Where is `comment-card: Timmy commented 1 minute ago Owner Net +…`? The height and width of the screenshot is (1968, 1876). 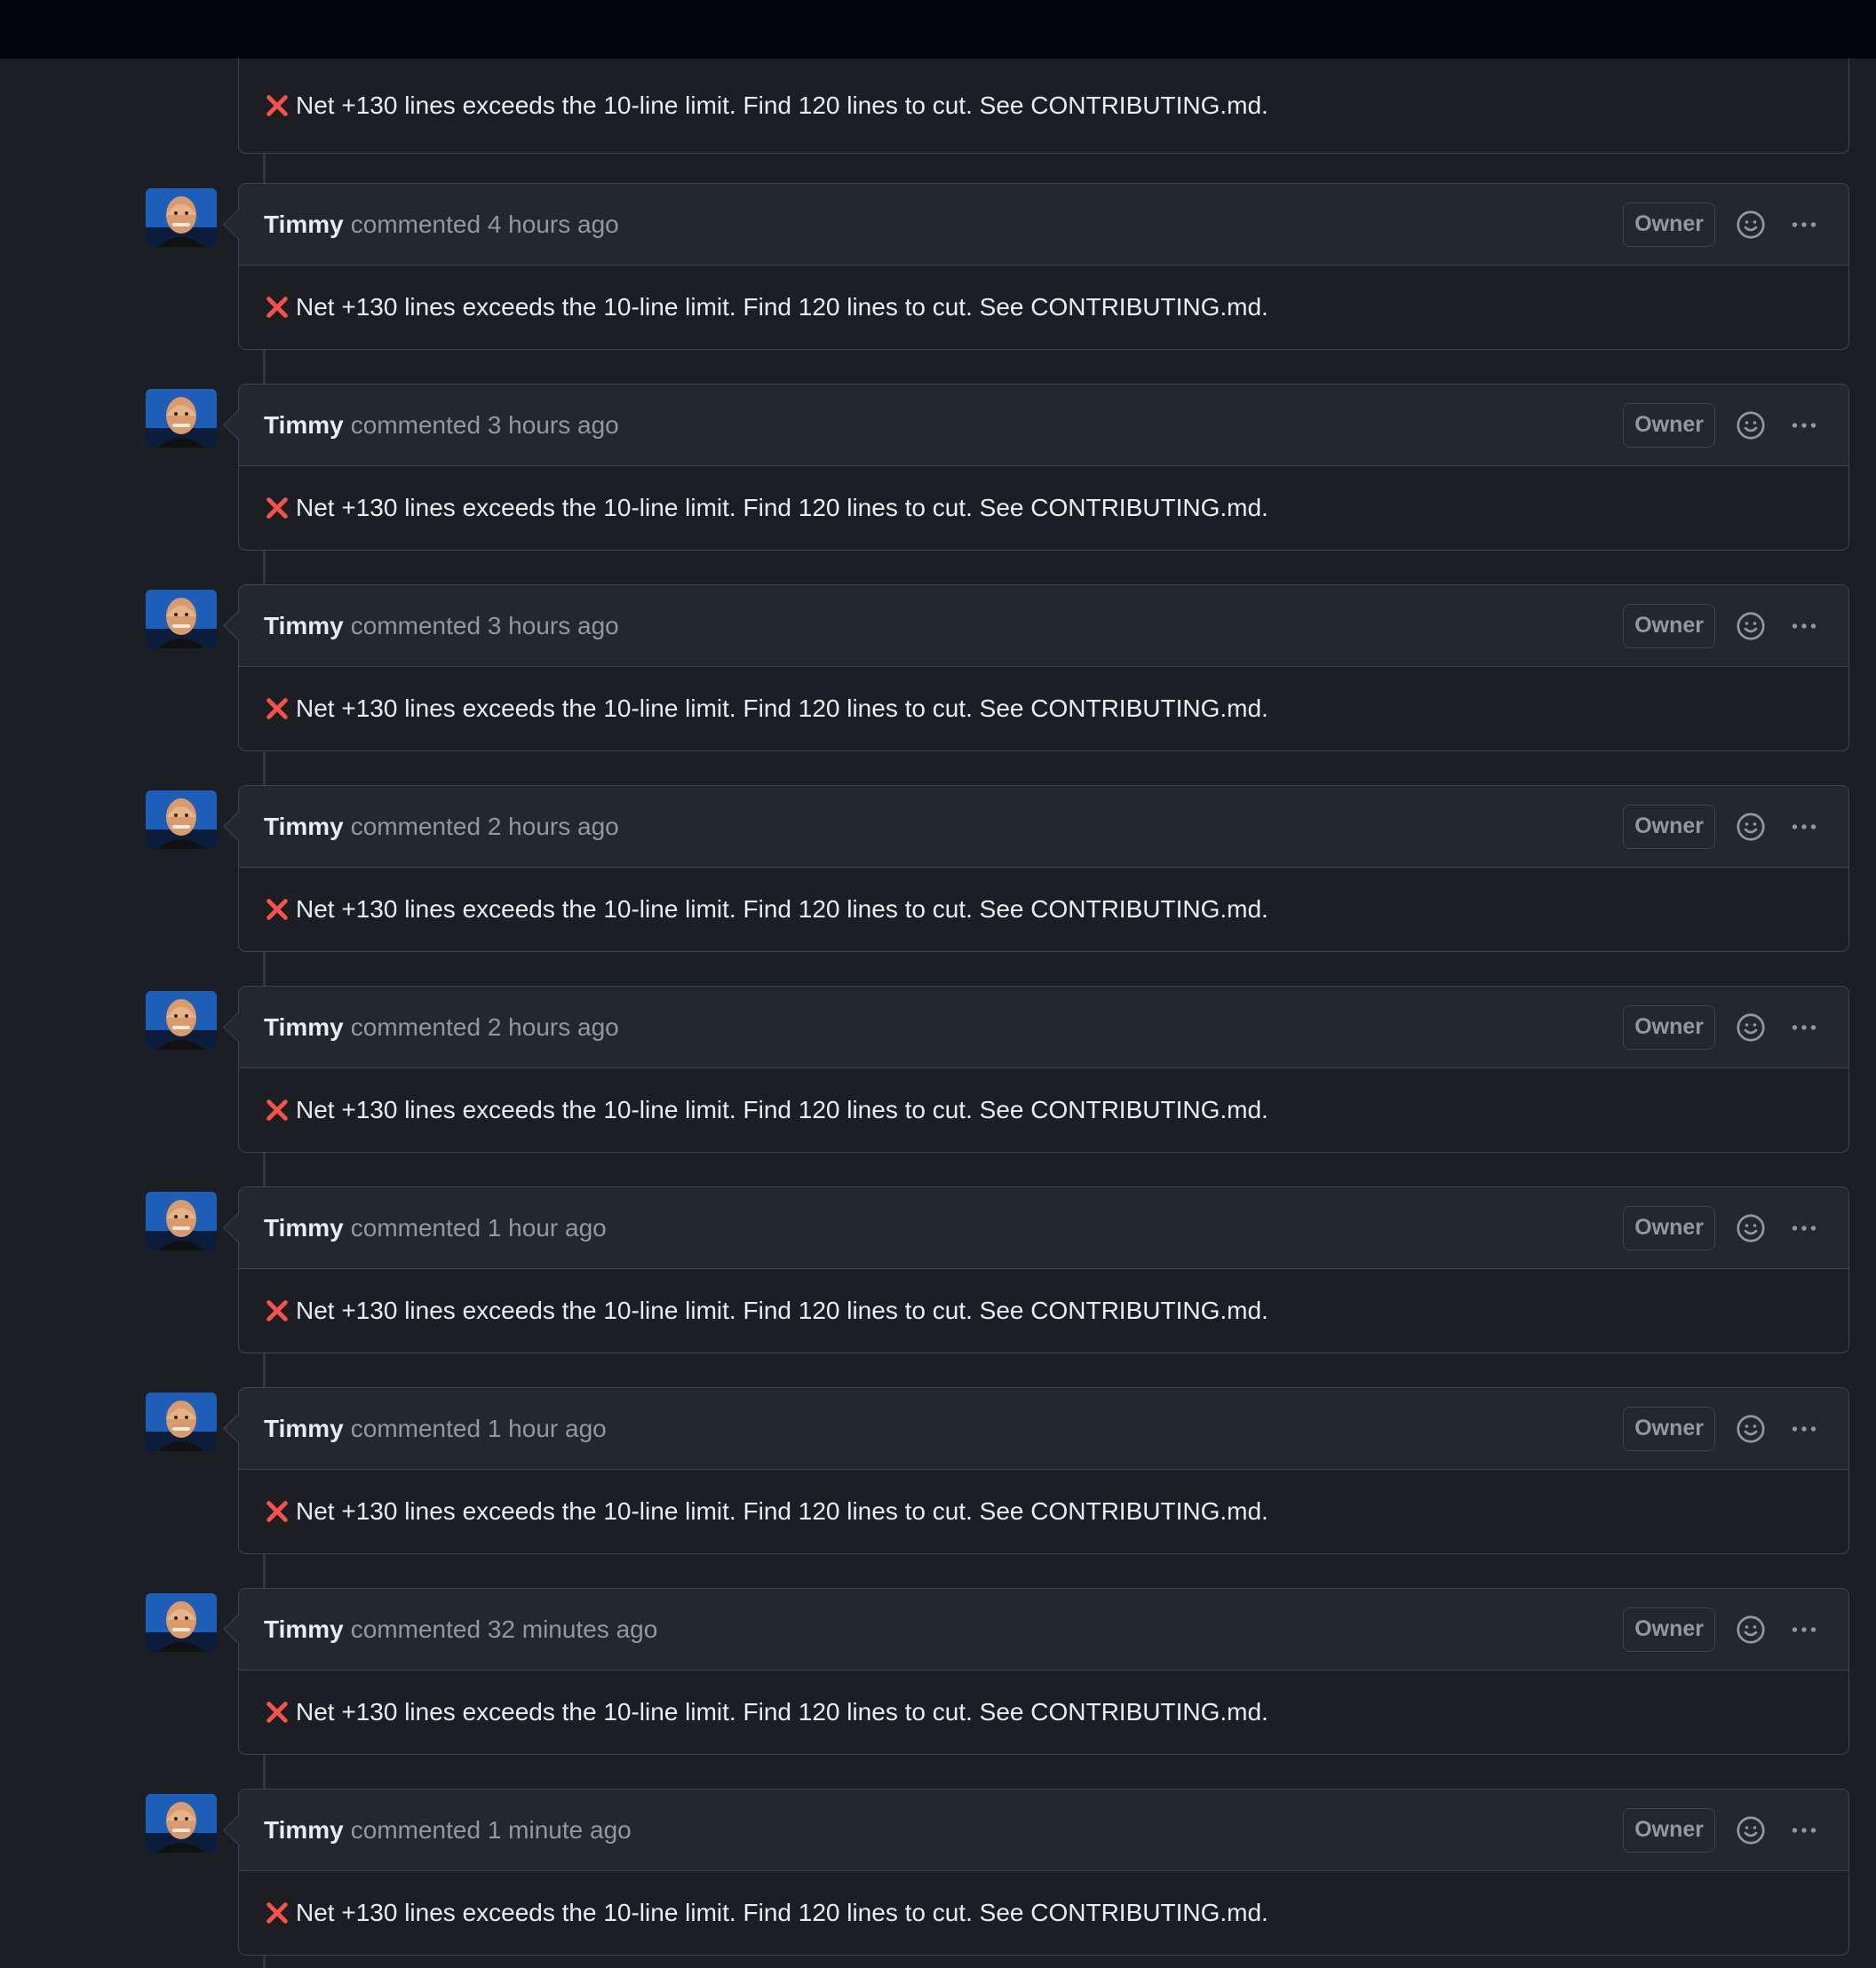 comment-card: Timmy commented 1 minute ago Owner Net +… is located at coordinates (1043, 1872).